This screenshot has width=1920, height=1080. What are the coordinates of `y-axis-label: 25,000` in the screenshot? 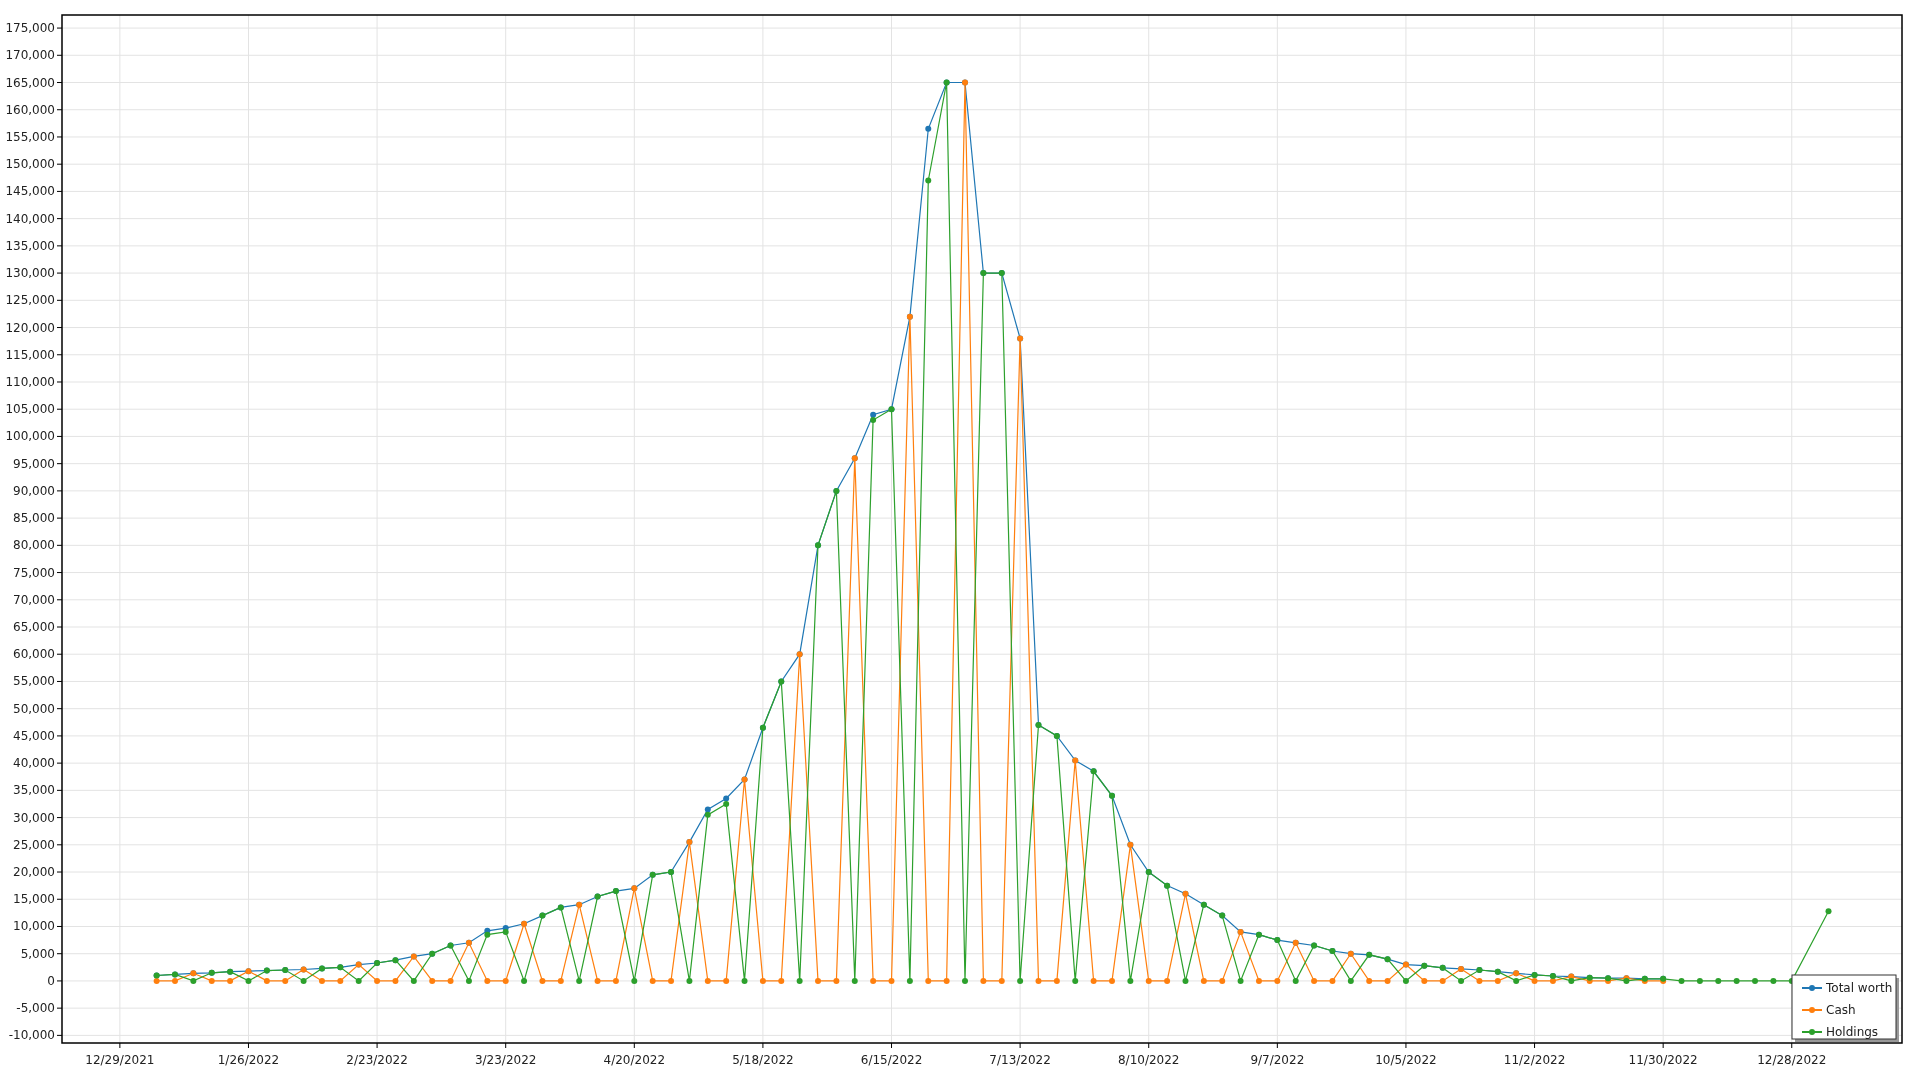 It's located at (34, 844).